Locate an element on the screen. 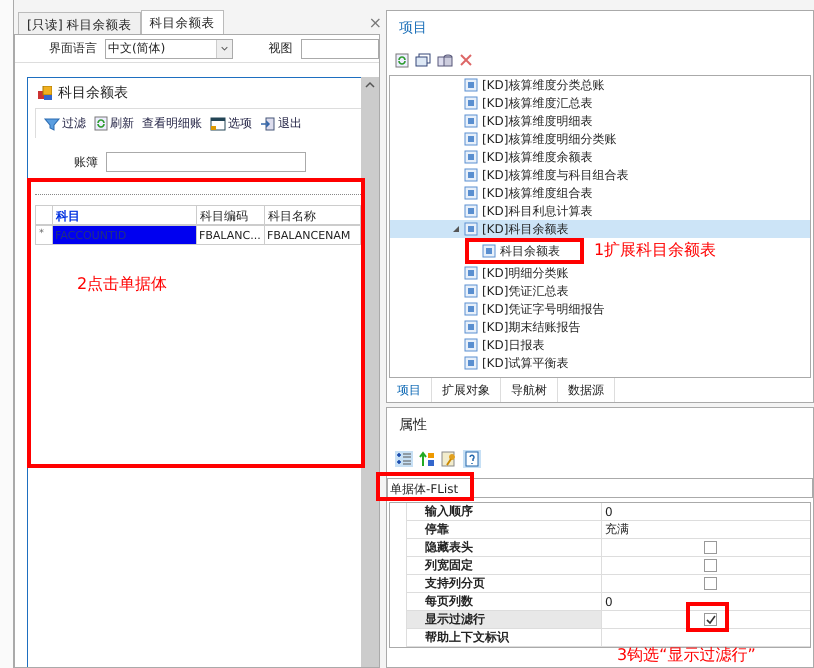  dropdown-icon is located at coordinates (224, 49).